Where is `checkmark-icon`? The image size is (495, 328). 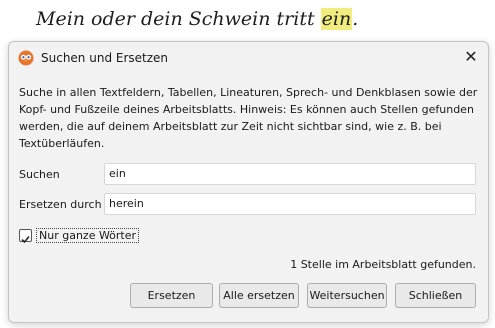 checkmark-icon is located at coordinates (25, 240).